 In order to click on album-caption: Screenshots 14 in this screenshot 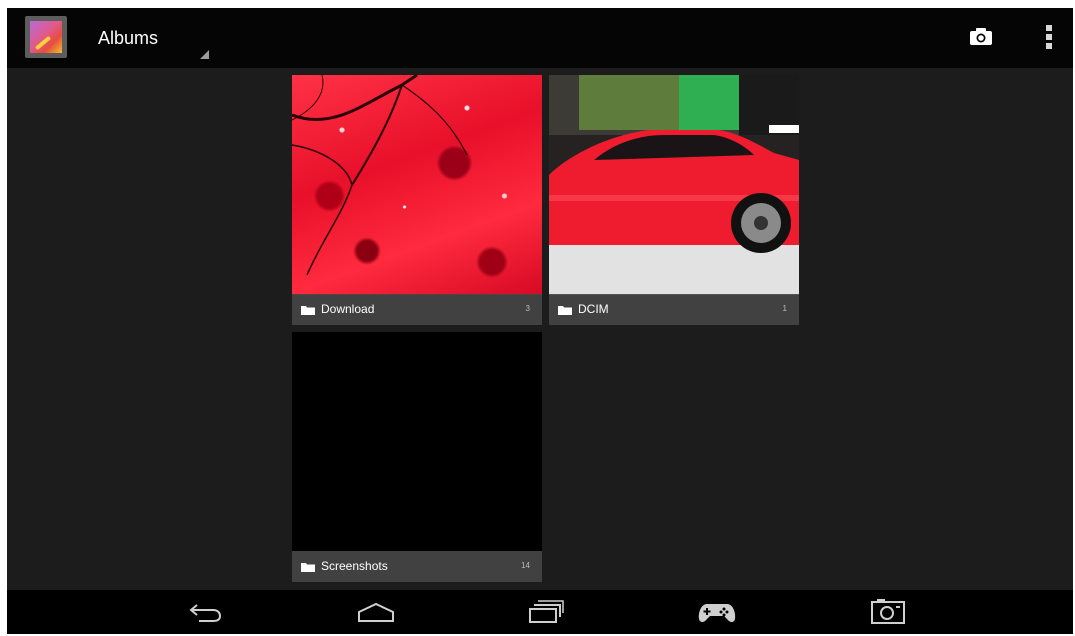, I will do `click(417, 566)`.